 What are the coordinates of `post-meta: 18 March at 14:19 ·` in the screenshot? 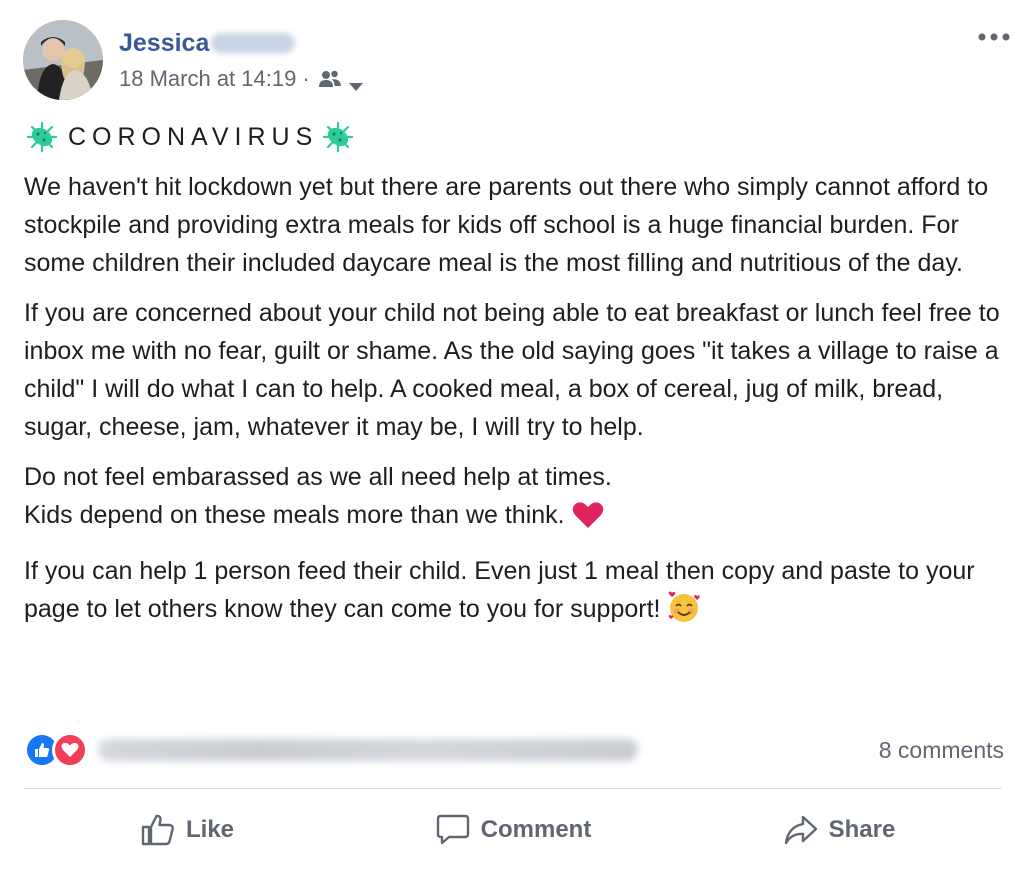 It's located at (241, 79).